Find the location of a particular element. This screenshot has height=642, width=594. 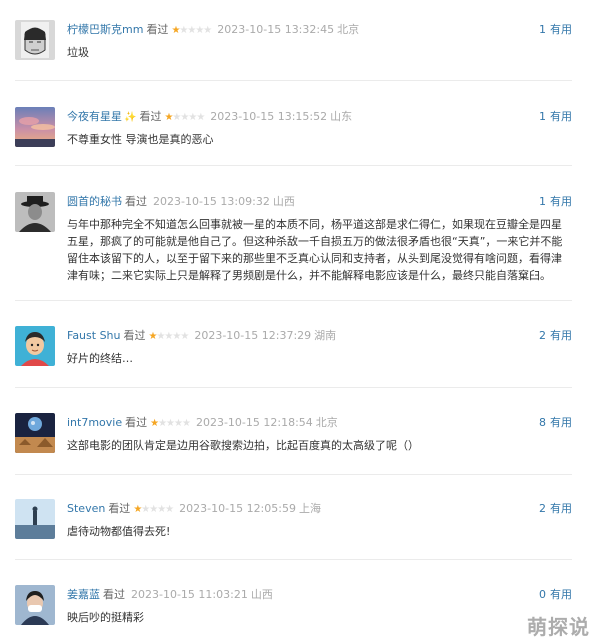

comment-meta: 今夜有星星 ✨ 看过 ★★★★★ 2023-10-15 13:15:52 山东 is located at coordinates (209, 117).